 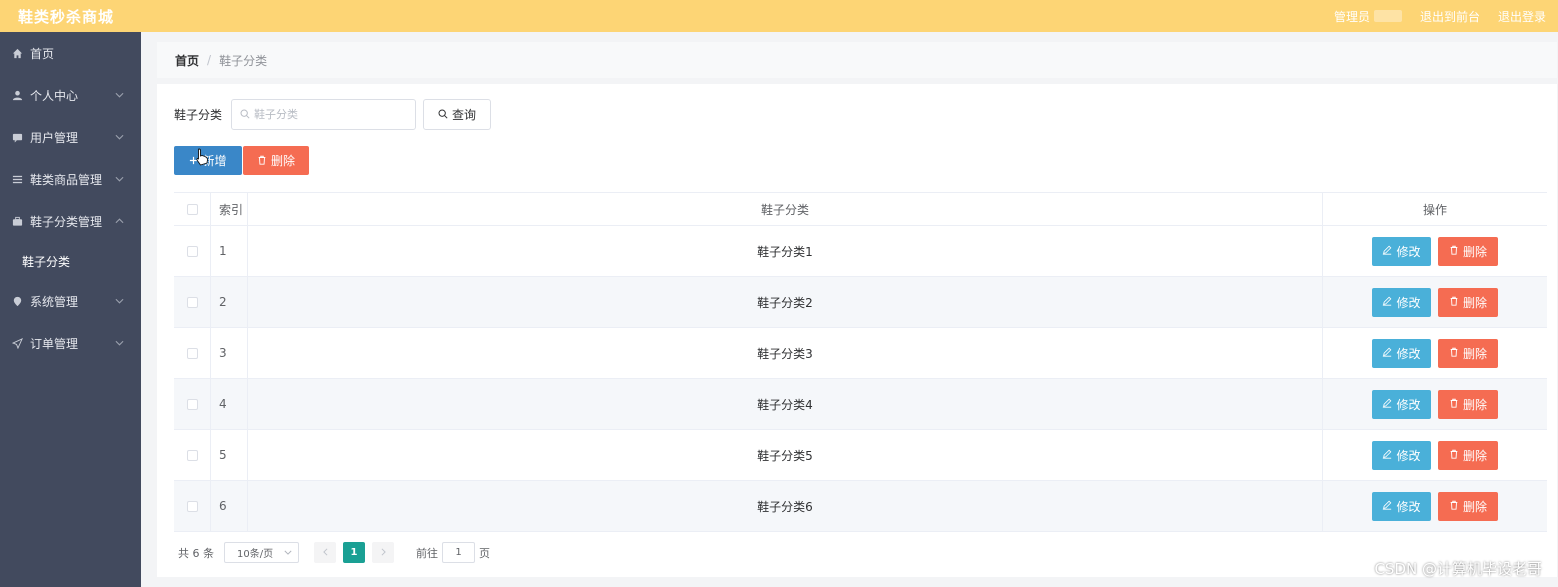 What do you see at coordinates (17, 137) in the screenshot?
I see `chat-icon` at bounding box center [17, 137].